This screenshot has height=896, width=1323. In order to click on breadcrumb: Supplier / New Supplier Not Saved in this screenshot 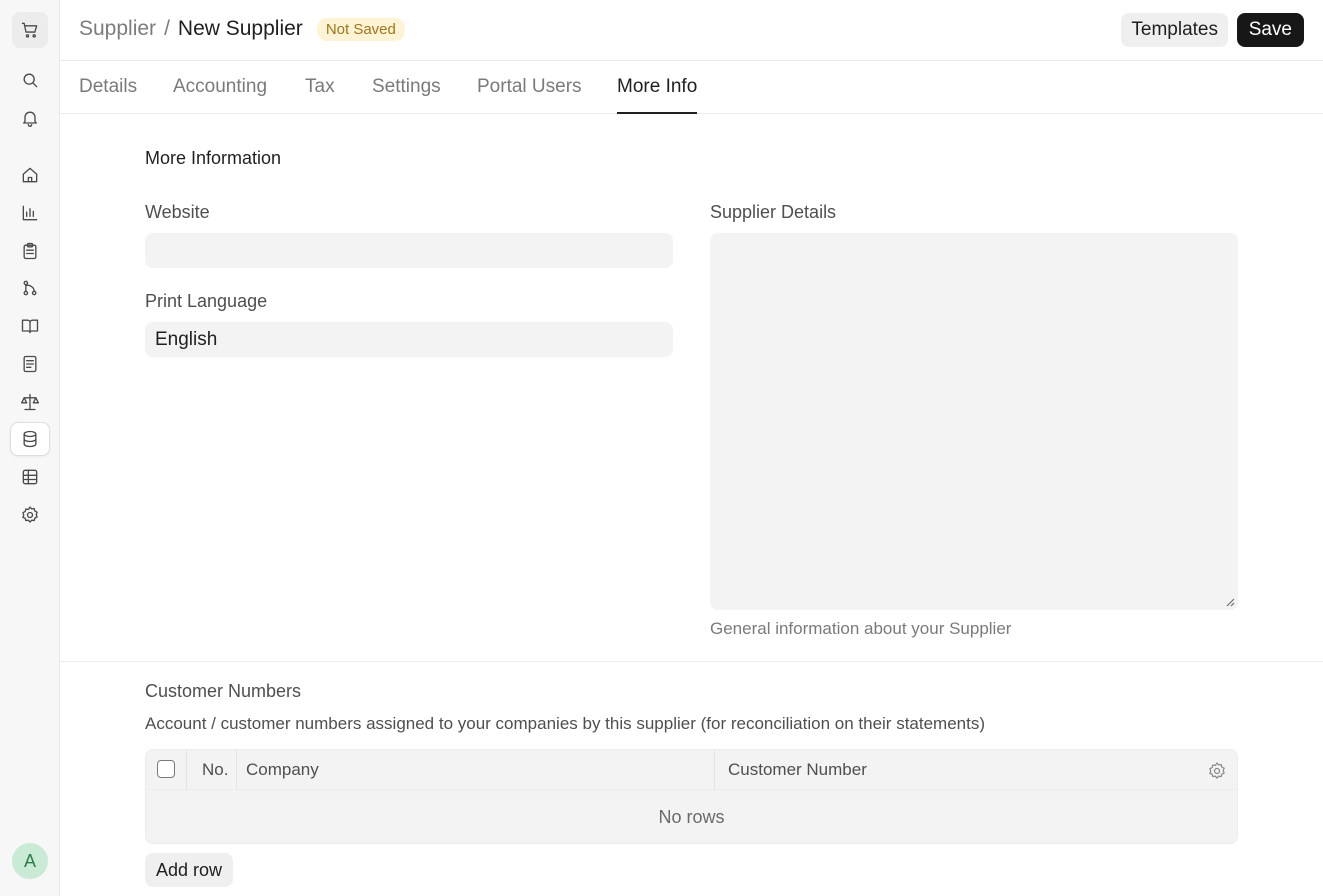, I will do `click(242, 29)`.